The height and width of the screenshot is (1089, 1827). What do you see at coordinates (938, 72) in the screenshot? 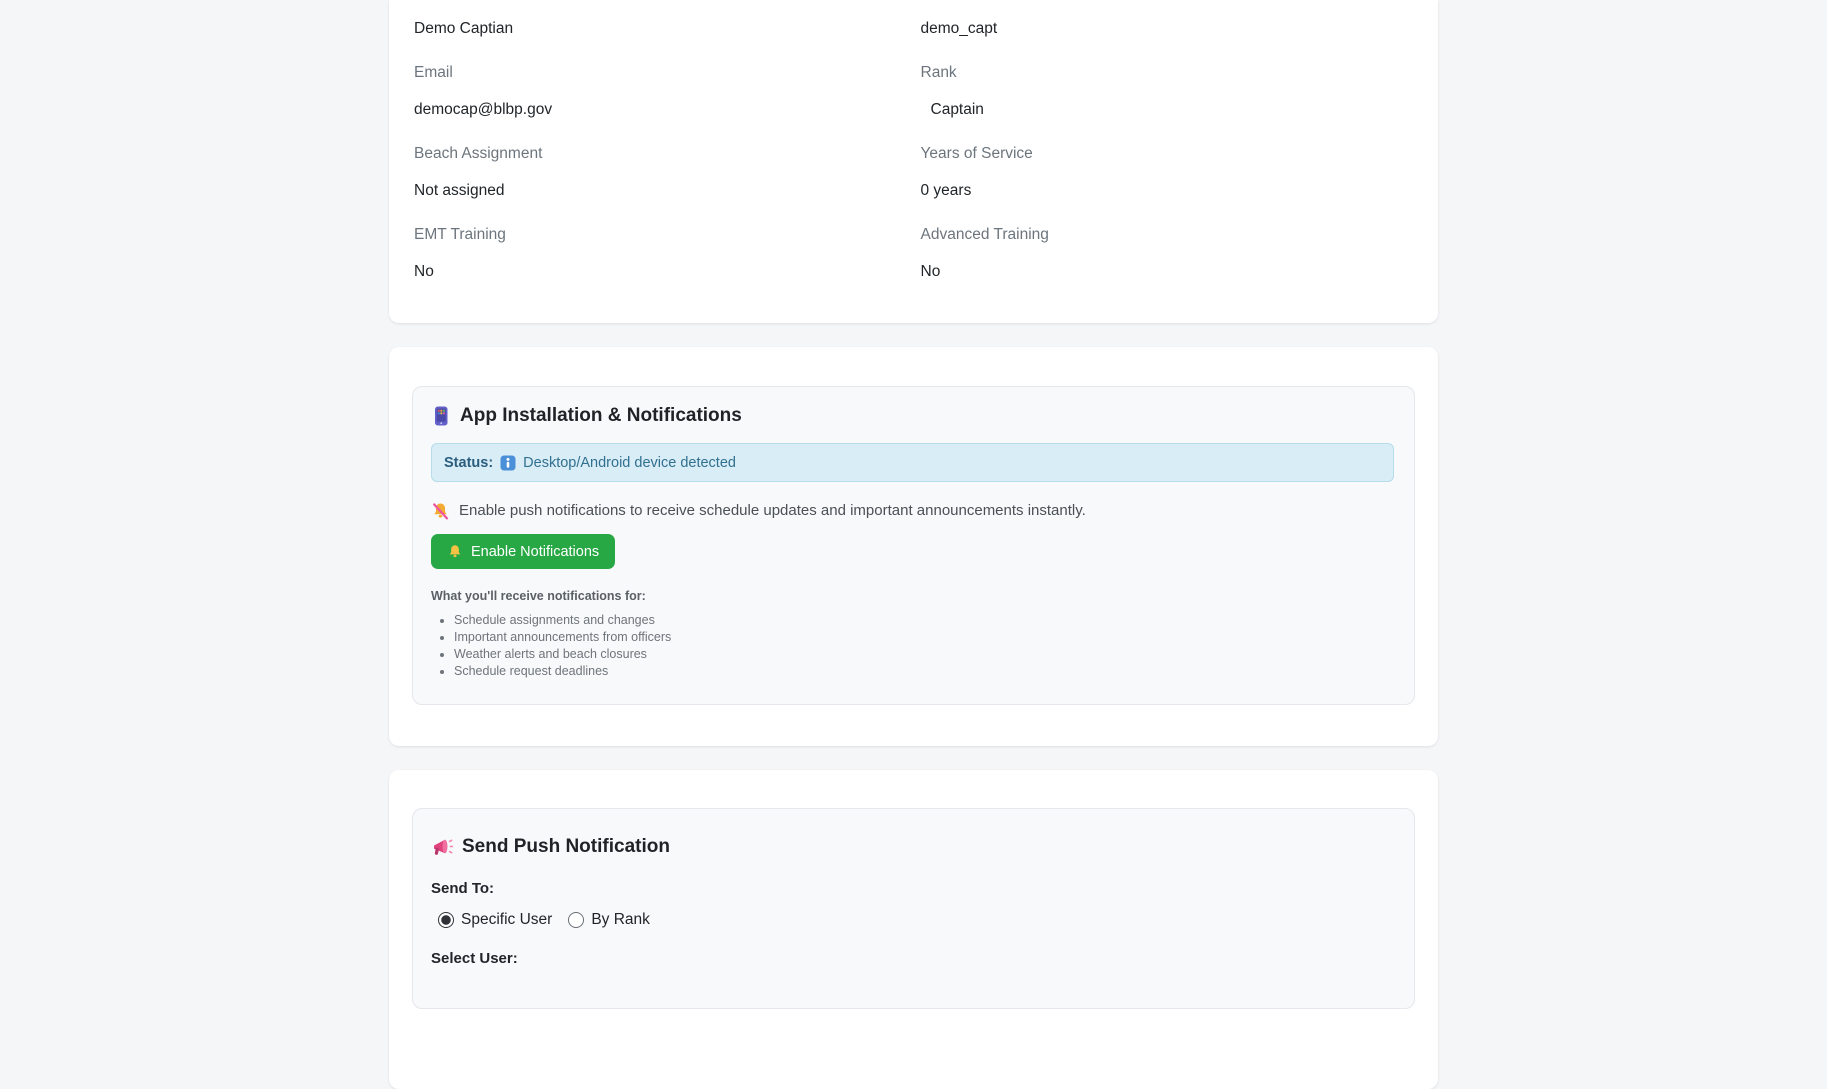
I see `rank-label: Rank` at bounding box center [938, 72].